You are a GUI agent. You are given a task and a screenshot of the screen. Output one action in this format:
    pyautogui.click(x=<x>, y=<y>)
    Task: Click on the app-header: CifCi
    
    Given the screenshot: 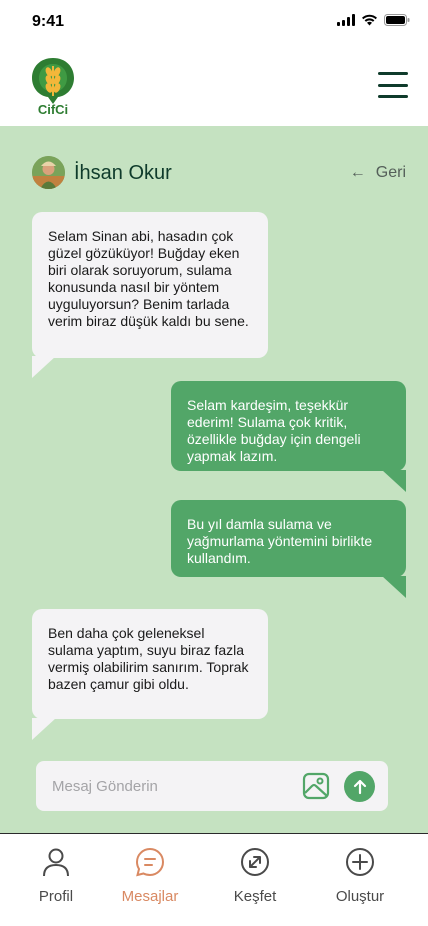 What is the action you would take?
    pyautogui.click(x=214, y=86)
    